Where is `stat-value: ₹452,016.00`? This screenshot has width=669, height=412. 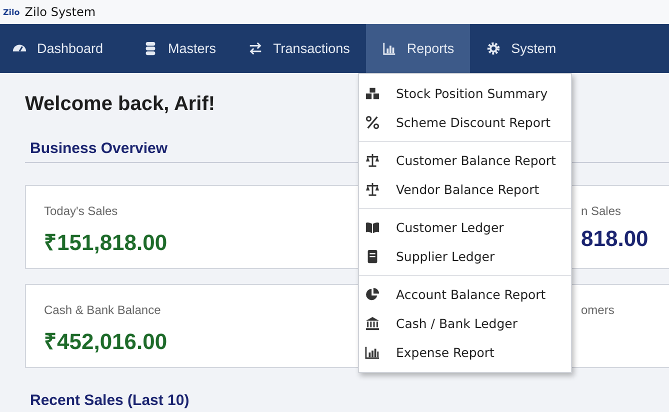
stat-value: ₹452,016.00 is located at coordinates (106, 341).